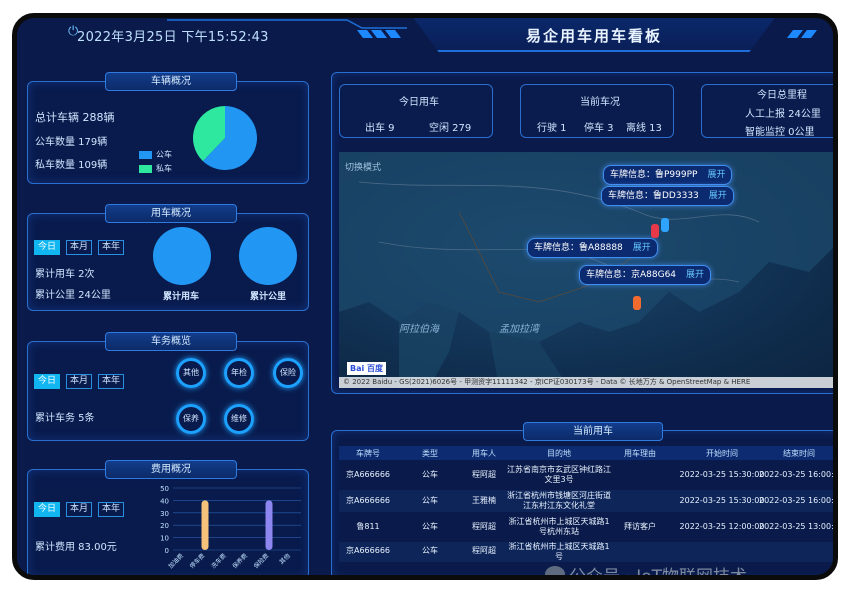 This screenshot has width=850, height=594. Describe the element at coordinates (644, 128) in the screenshot. I see `current-status-offline: 离线 13` at that location.